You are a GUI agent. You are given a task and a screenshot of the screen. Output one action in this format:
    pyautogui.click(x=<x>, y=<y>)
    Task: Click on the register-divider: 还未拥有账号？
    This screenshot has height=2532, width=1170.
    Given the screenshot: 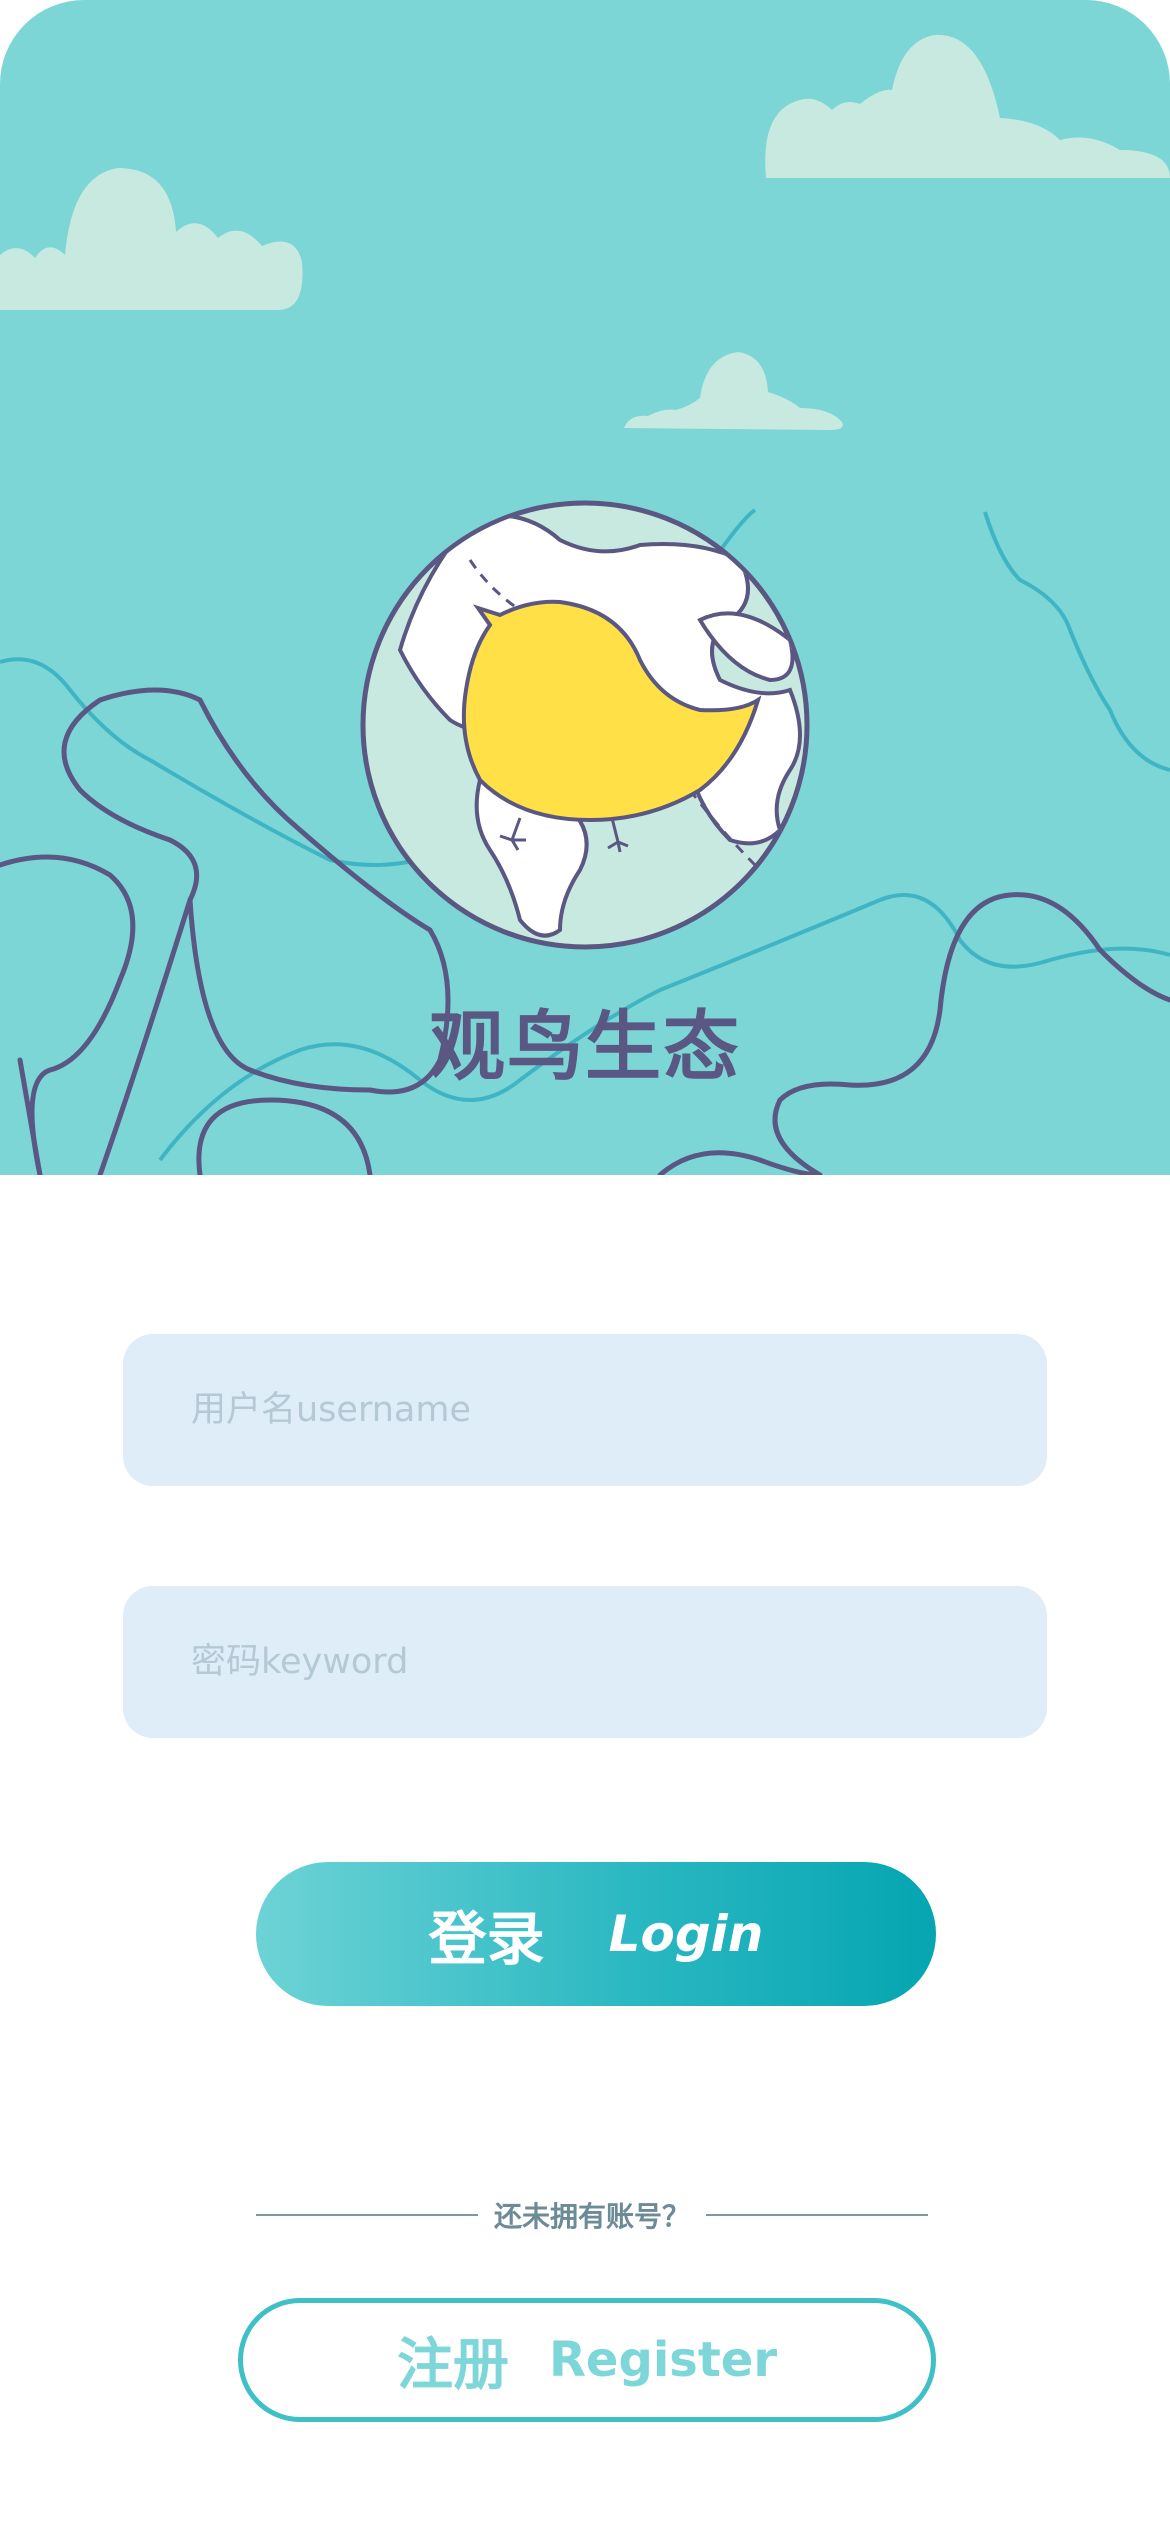 What is the action you would take?
    pyautogui.click(x=592, y=2215)
    